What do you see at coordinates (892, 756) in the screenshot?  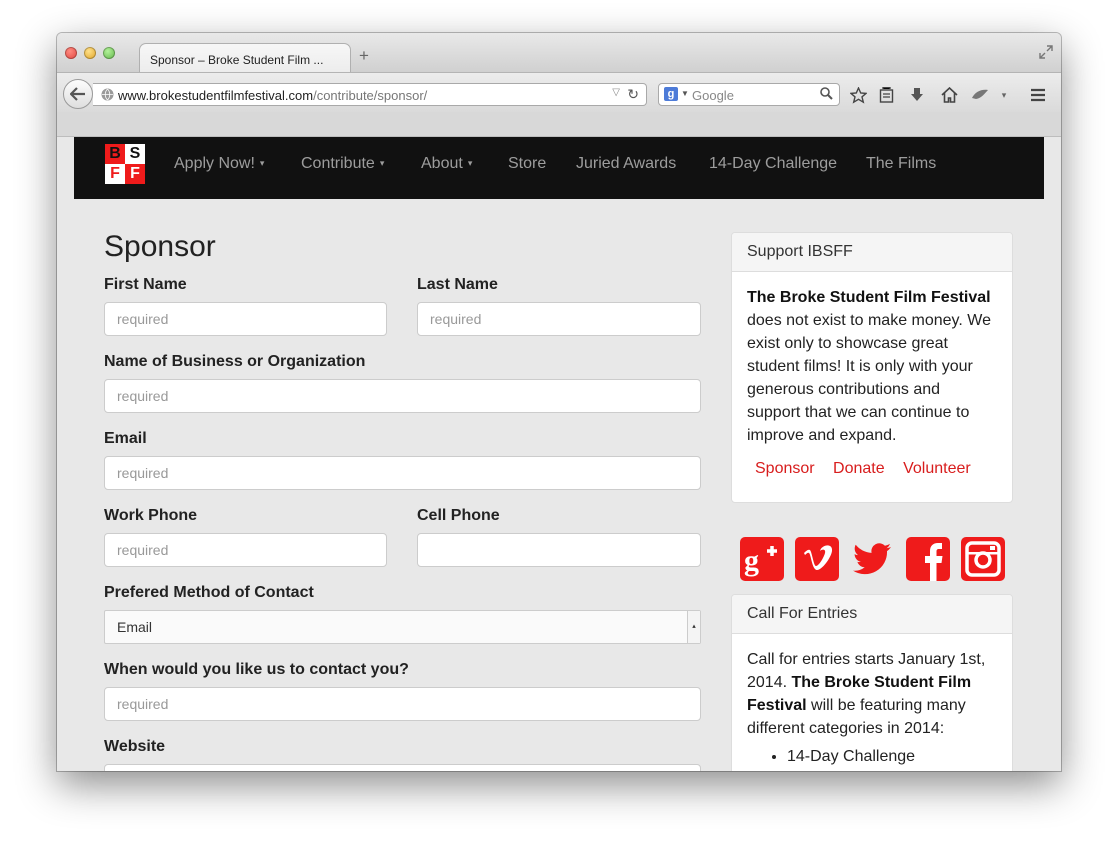 I see `list-item: 14-Day Challenge` at bounding box center [892, 756].